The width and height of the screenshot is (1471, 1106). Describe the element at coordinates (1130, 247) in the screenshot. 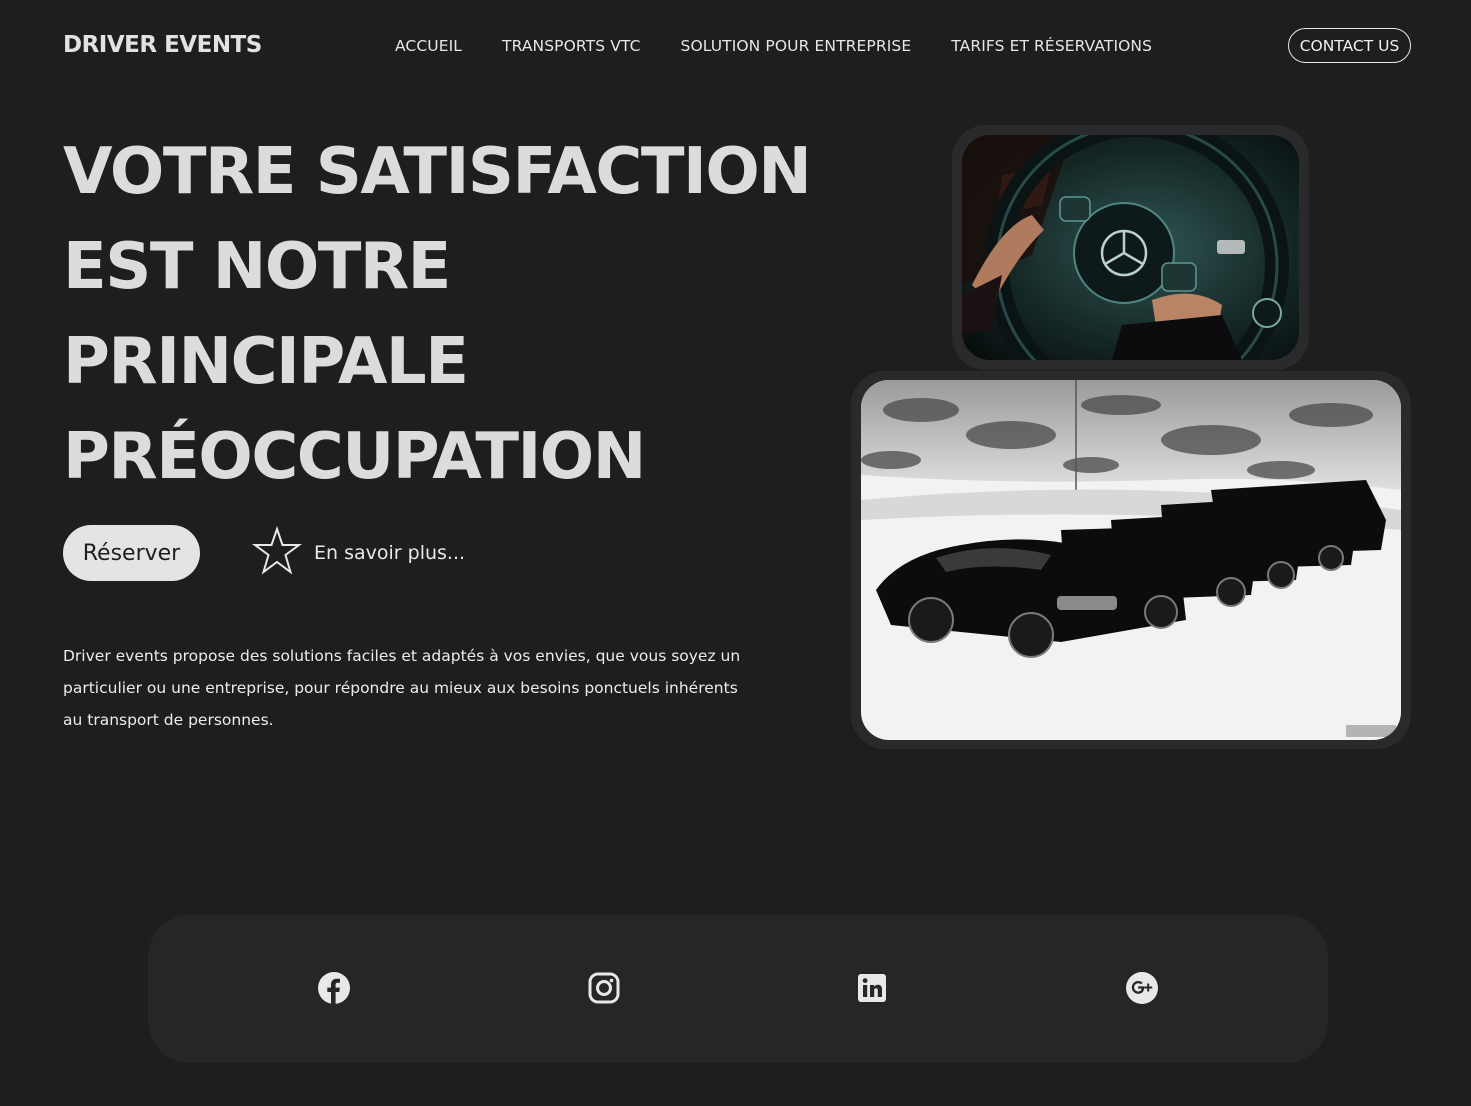

I see `steering-wheel-photo` at that location.